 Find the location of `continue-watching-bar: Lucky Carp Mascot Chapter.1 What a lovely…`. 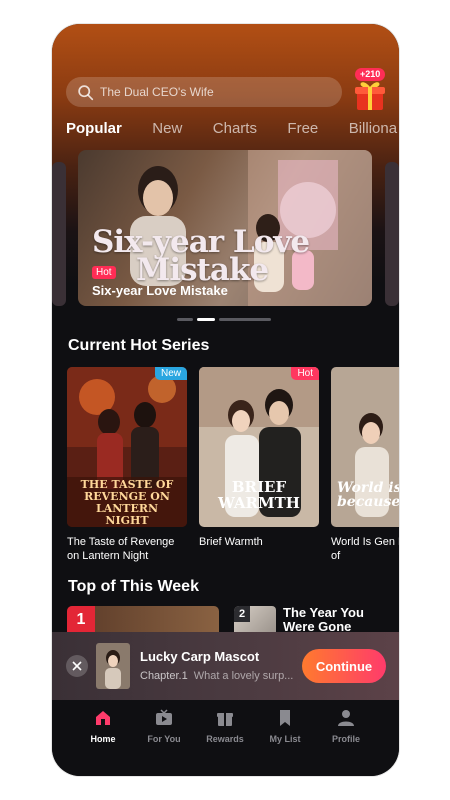

continue-watching-bar: Lucky Carp Mascot Chapter.1 What a lovely… is located at coordinates (225, 666).